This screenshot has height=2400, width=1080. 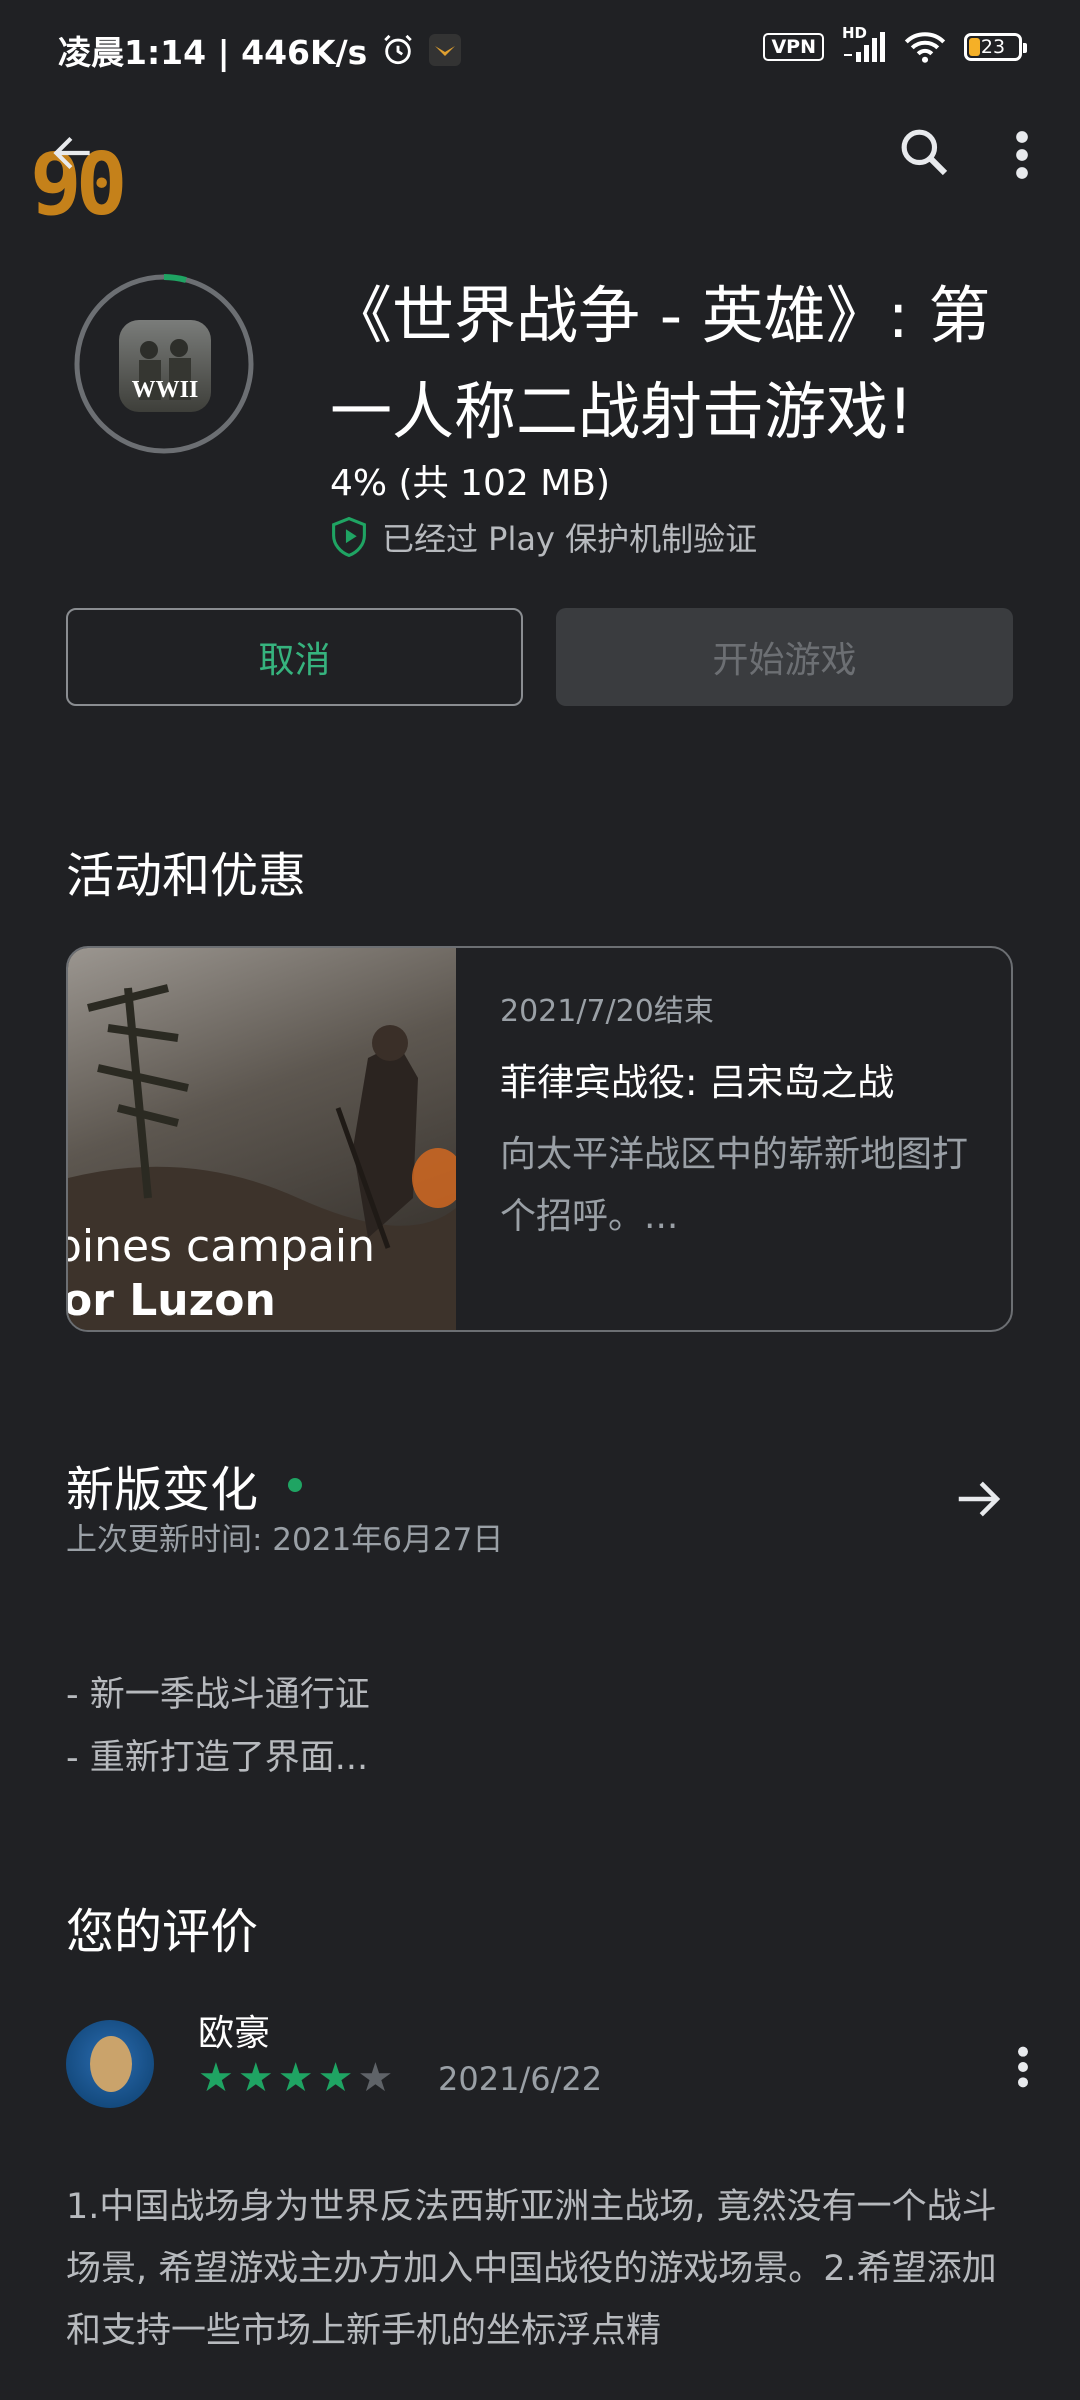 What do you see at coordinates (697, 1082) in the screenshot?
I see `promo-title: 菲律宾战役: 吕宋岛之战` at bounding box center [697, 1082].